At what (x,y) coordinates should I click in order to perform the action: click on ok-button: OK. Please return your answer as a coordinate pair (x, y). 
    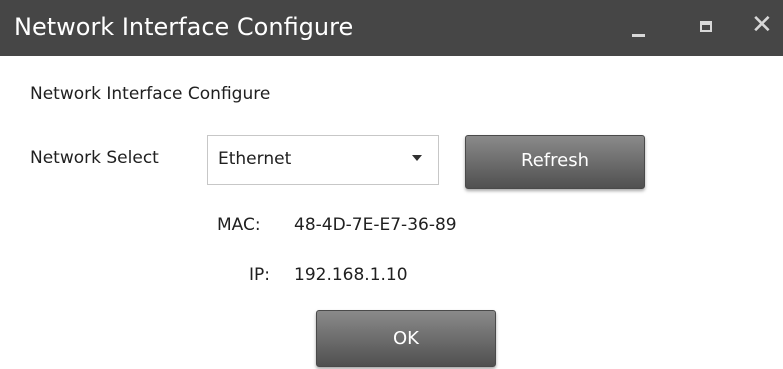
    Looking at the image, I should click on (406, 338).